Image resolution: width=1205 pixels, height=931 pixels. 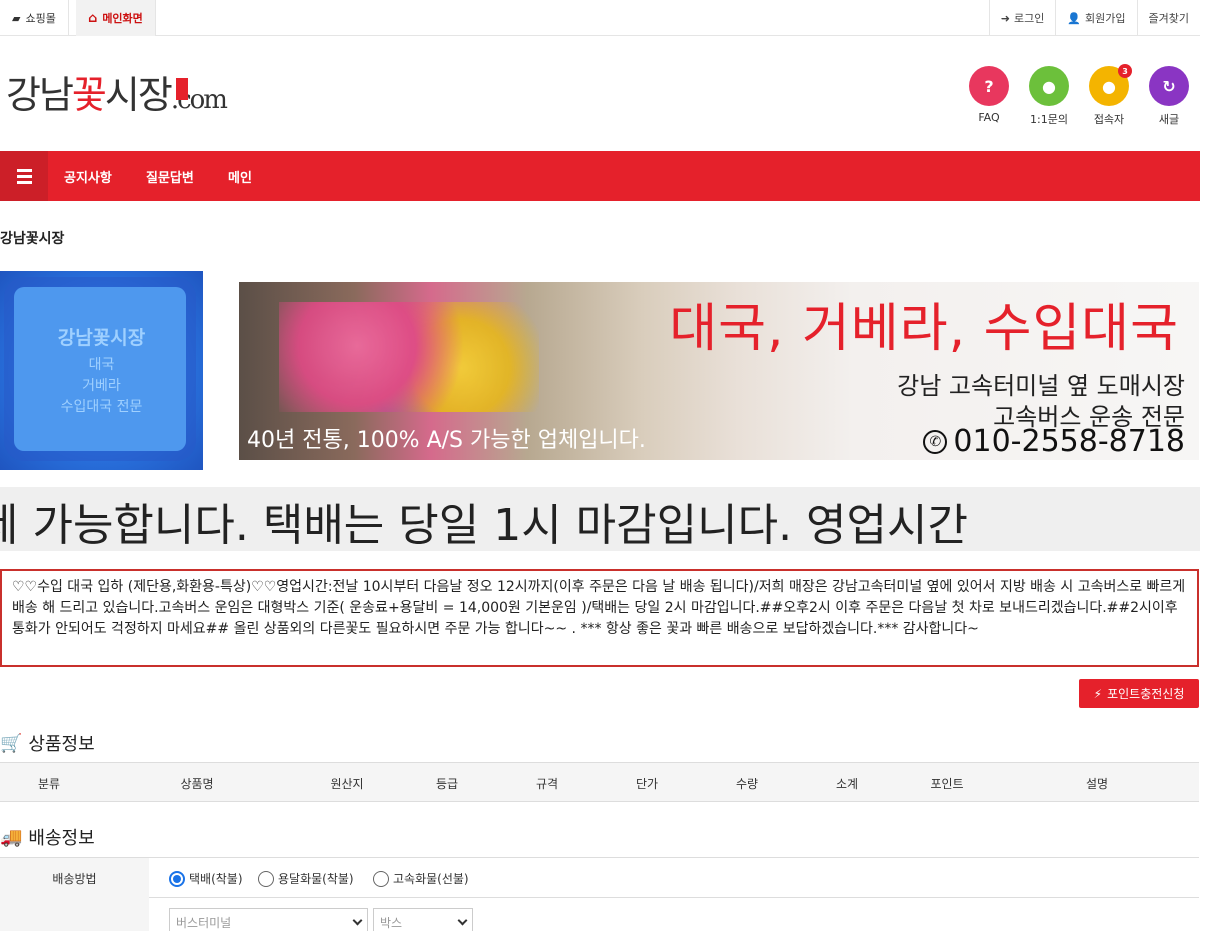 I want to click on radio-truck-control, so click(x=266, y=878).